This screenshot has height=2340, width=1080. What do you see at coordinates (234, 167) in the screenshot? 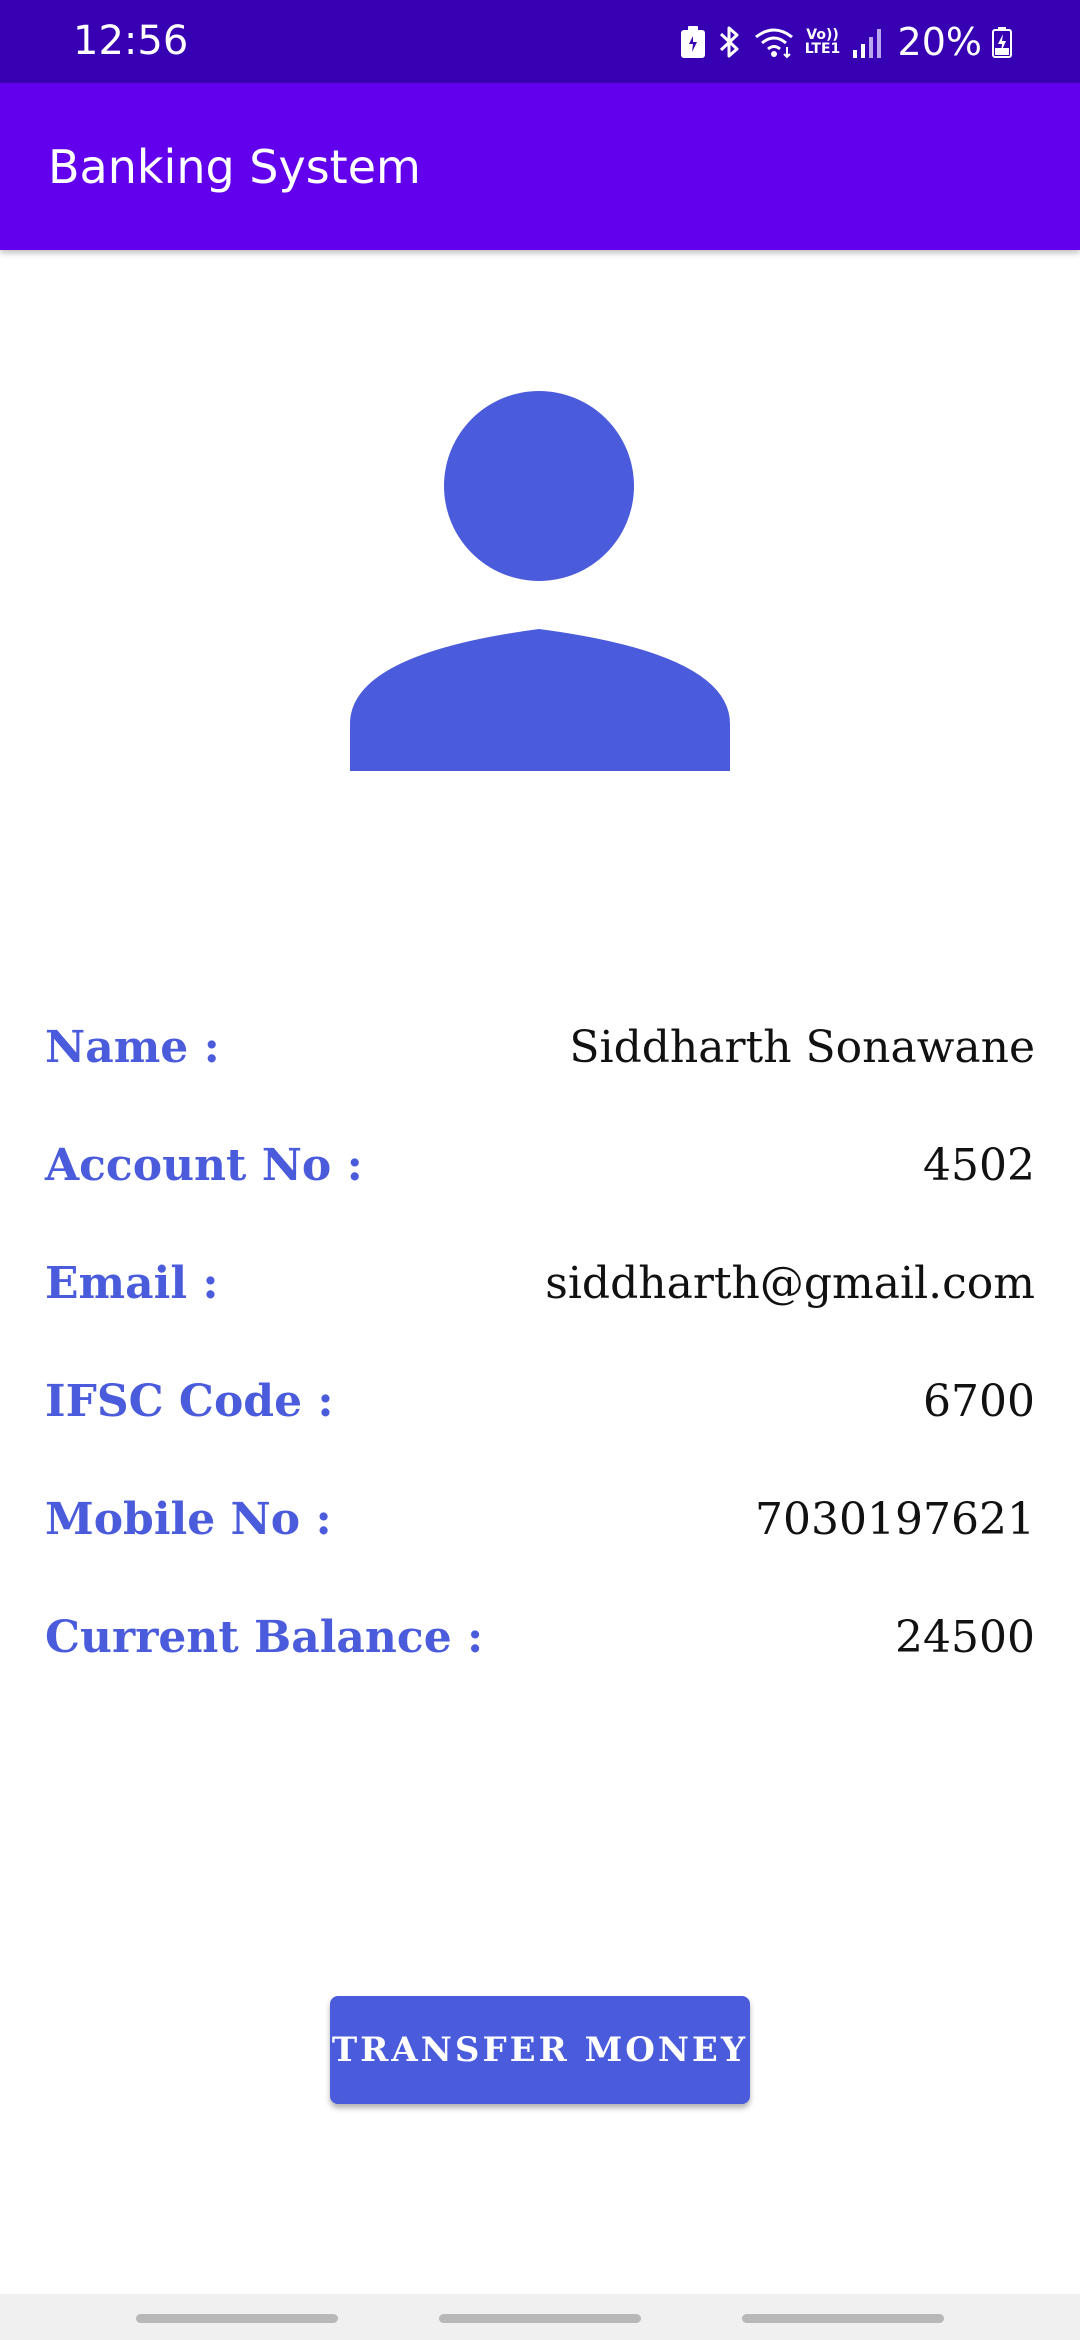
I see `app-title: Banking System` at bounding box center [234, 167].